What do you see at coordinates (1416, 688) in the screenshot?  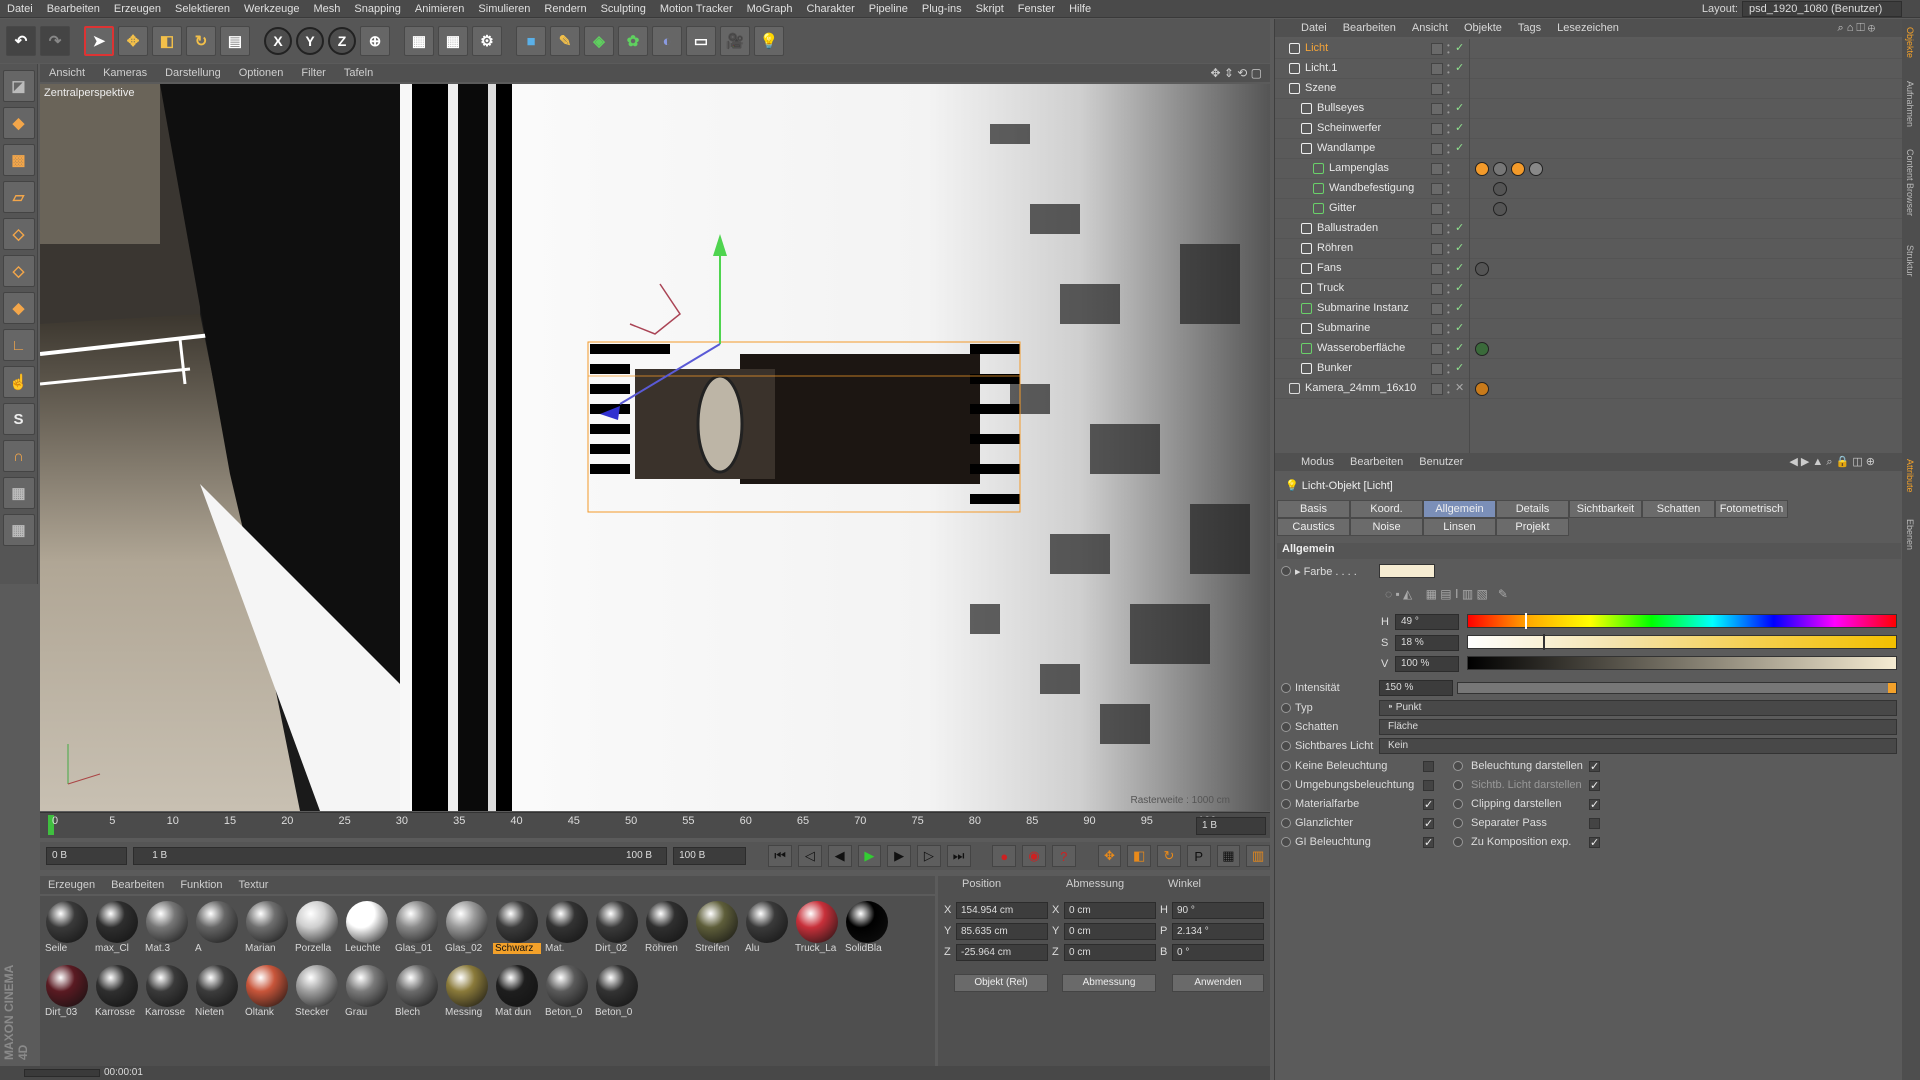 I see `intensity-field: 150 %` at bounding box center [1416, 688].